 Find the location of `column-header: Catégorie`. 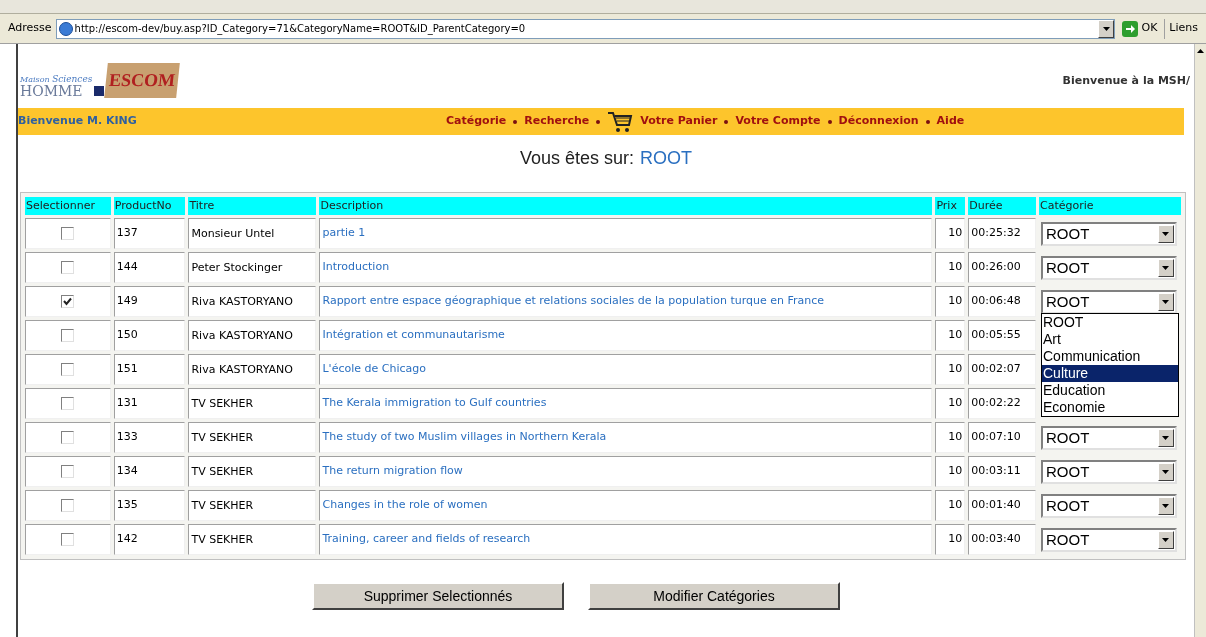

column-header: Catégorie is located at coordinates (1110, 206).